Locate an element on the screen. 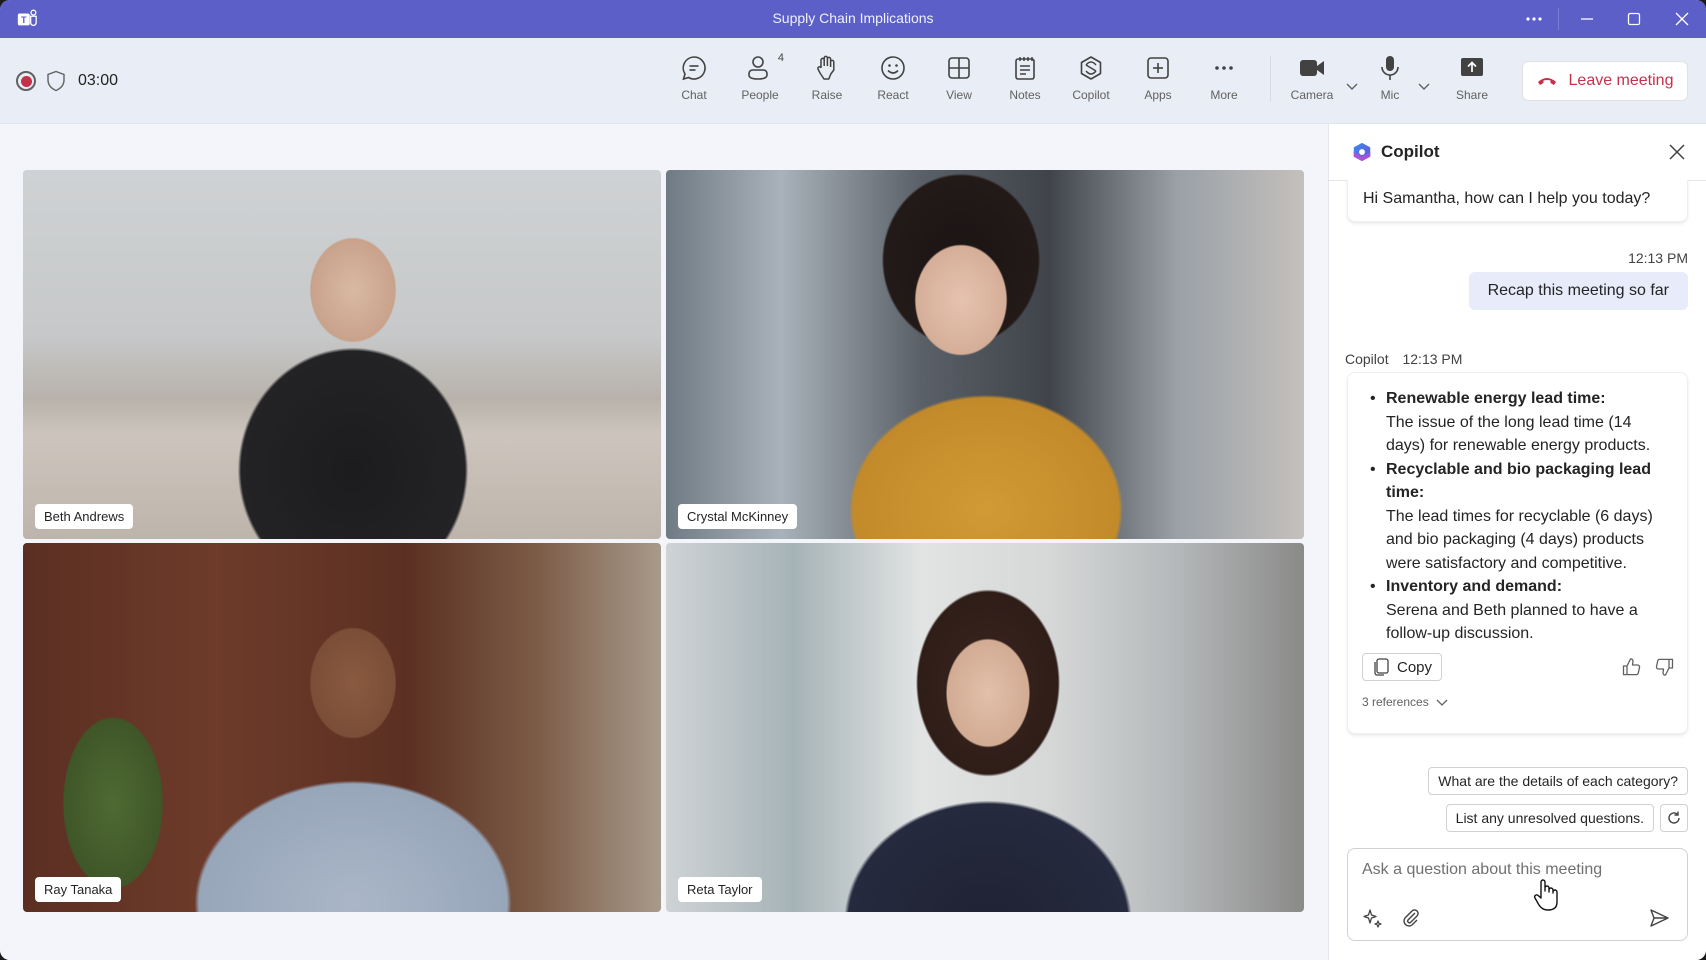 This screenshot has height=960, width=1706. user-message: Recap this meeting so far is located at coordinates (1578, 291).